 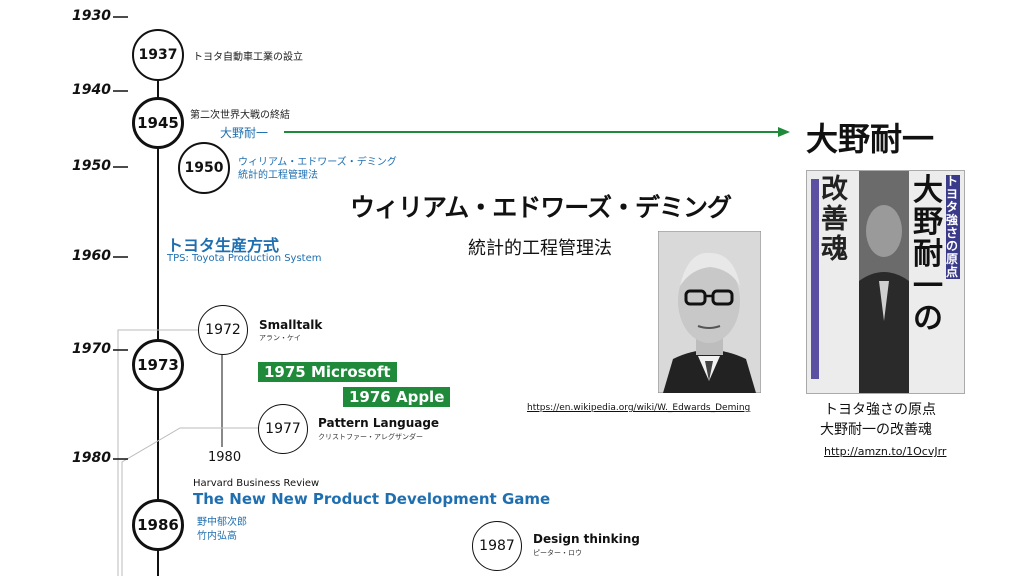 I want to click on pattern-language-author: クリストファー・アレグザンダー, so click(x=370, y=437).